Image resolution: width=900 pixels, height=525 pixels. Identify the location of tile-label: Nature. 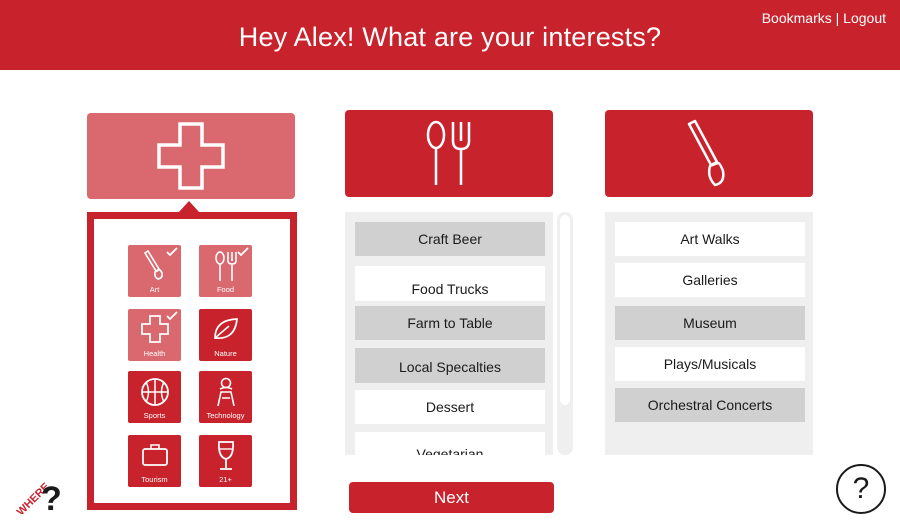
(225, 353).